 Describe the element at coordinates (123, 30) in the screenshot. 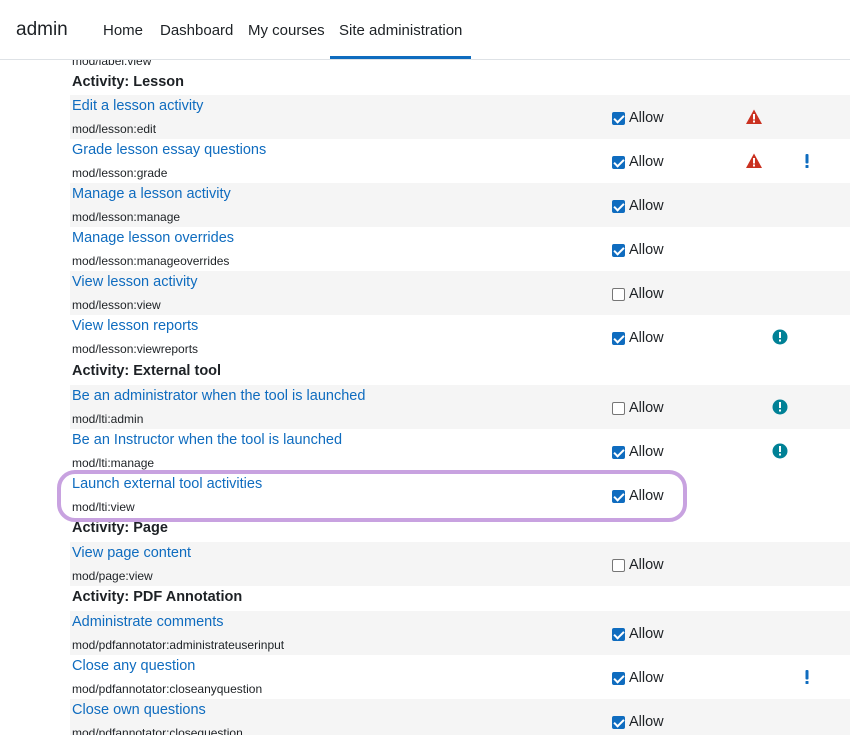

I see `nav-home: Home` at that location.